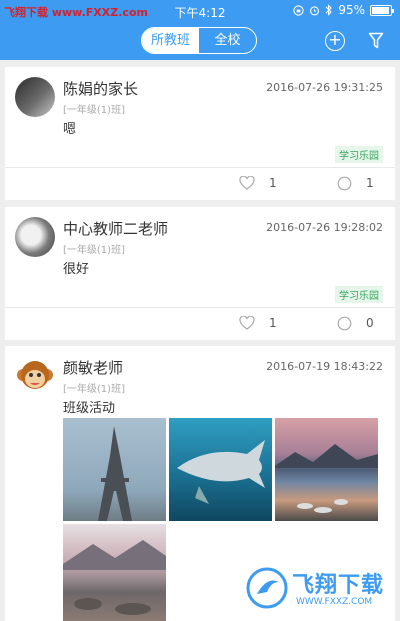 The width and height of the screenshot is (400, 621). I want to click on mountain-lake-photo, so click(114, 572).